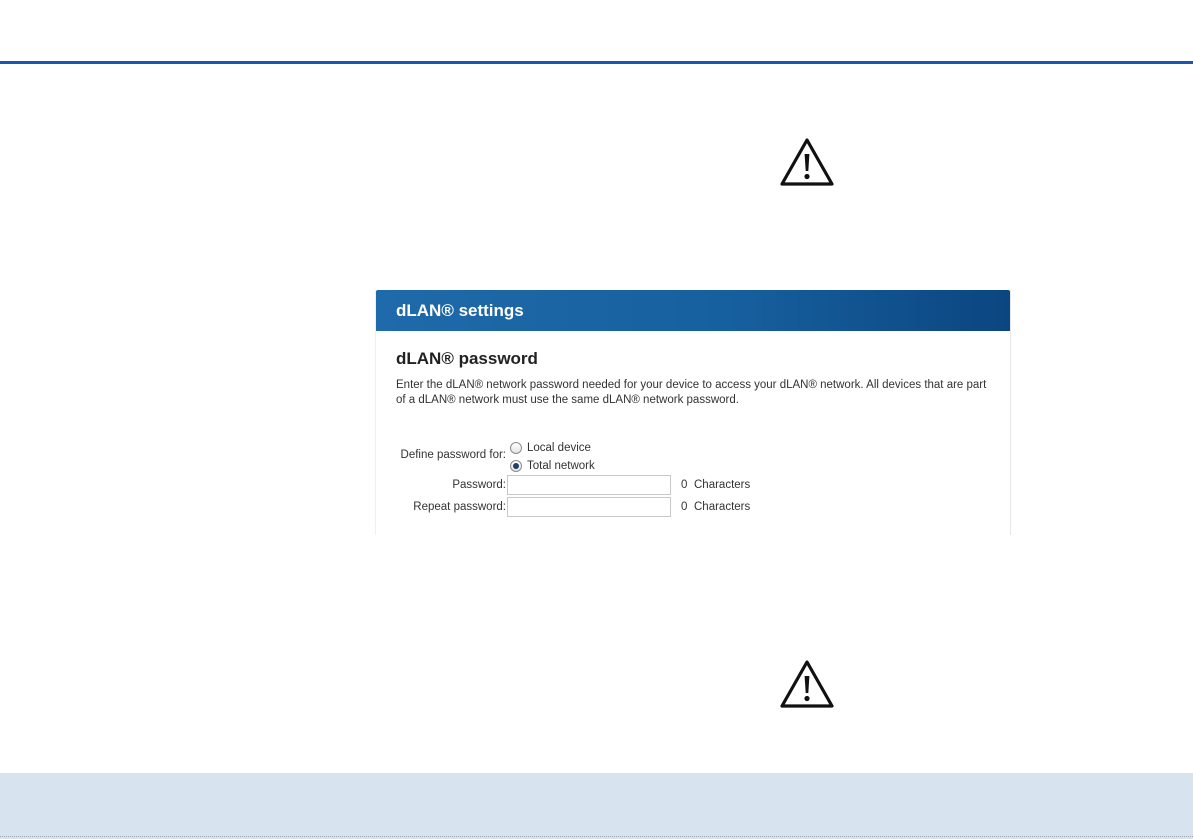  What do you see at coordinates (693, 310) in the screenshot?
I see `panel-header: dLAN® settings` at bounding box center [693, 310].